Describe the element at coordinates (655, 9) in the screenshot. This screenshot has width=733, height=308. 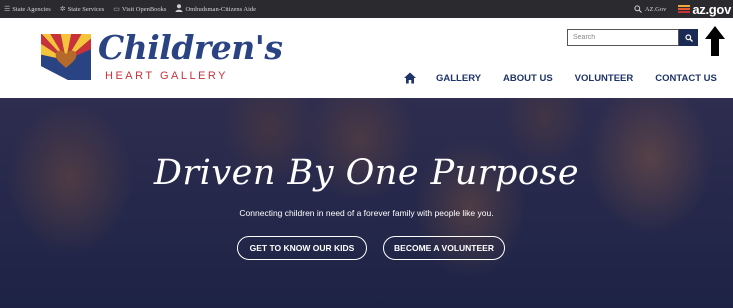
I see `azgov-link-label: AZ.Gov` at that location.